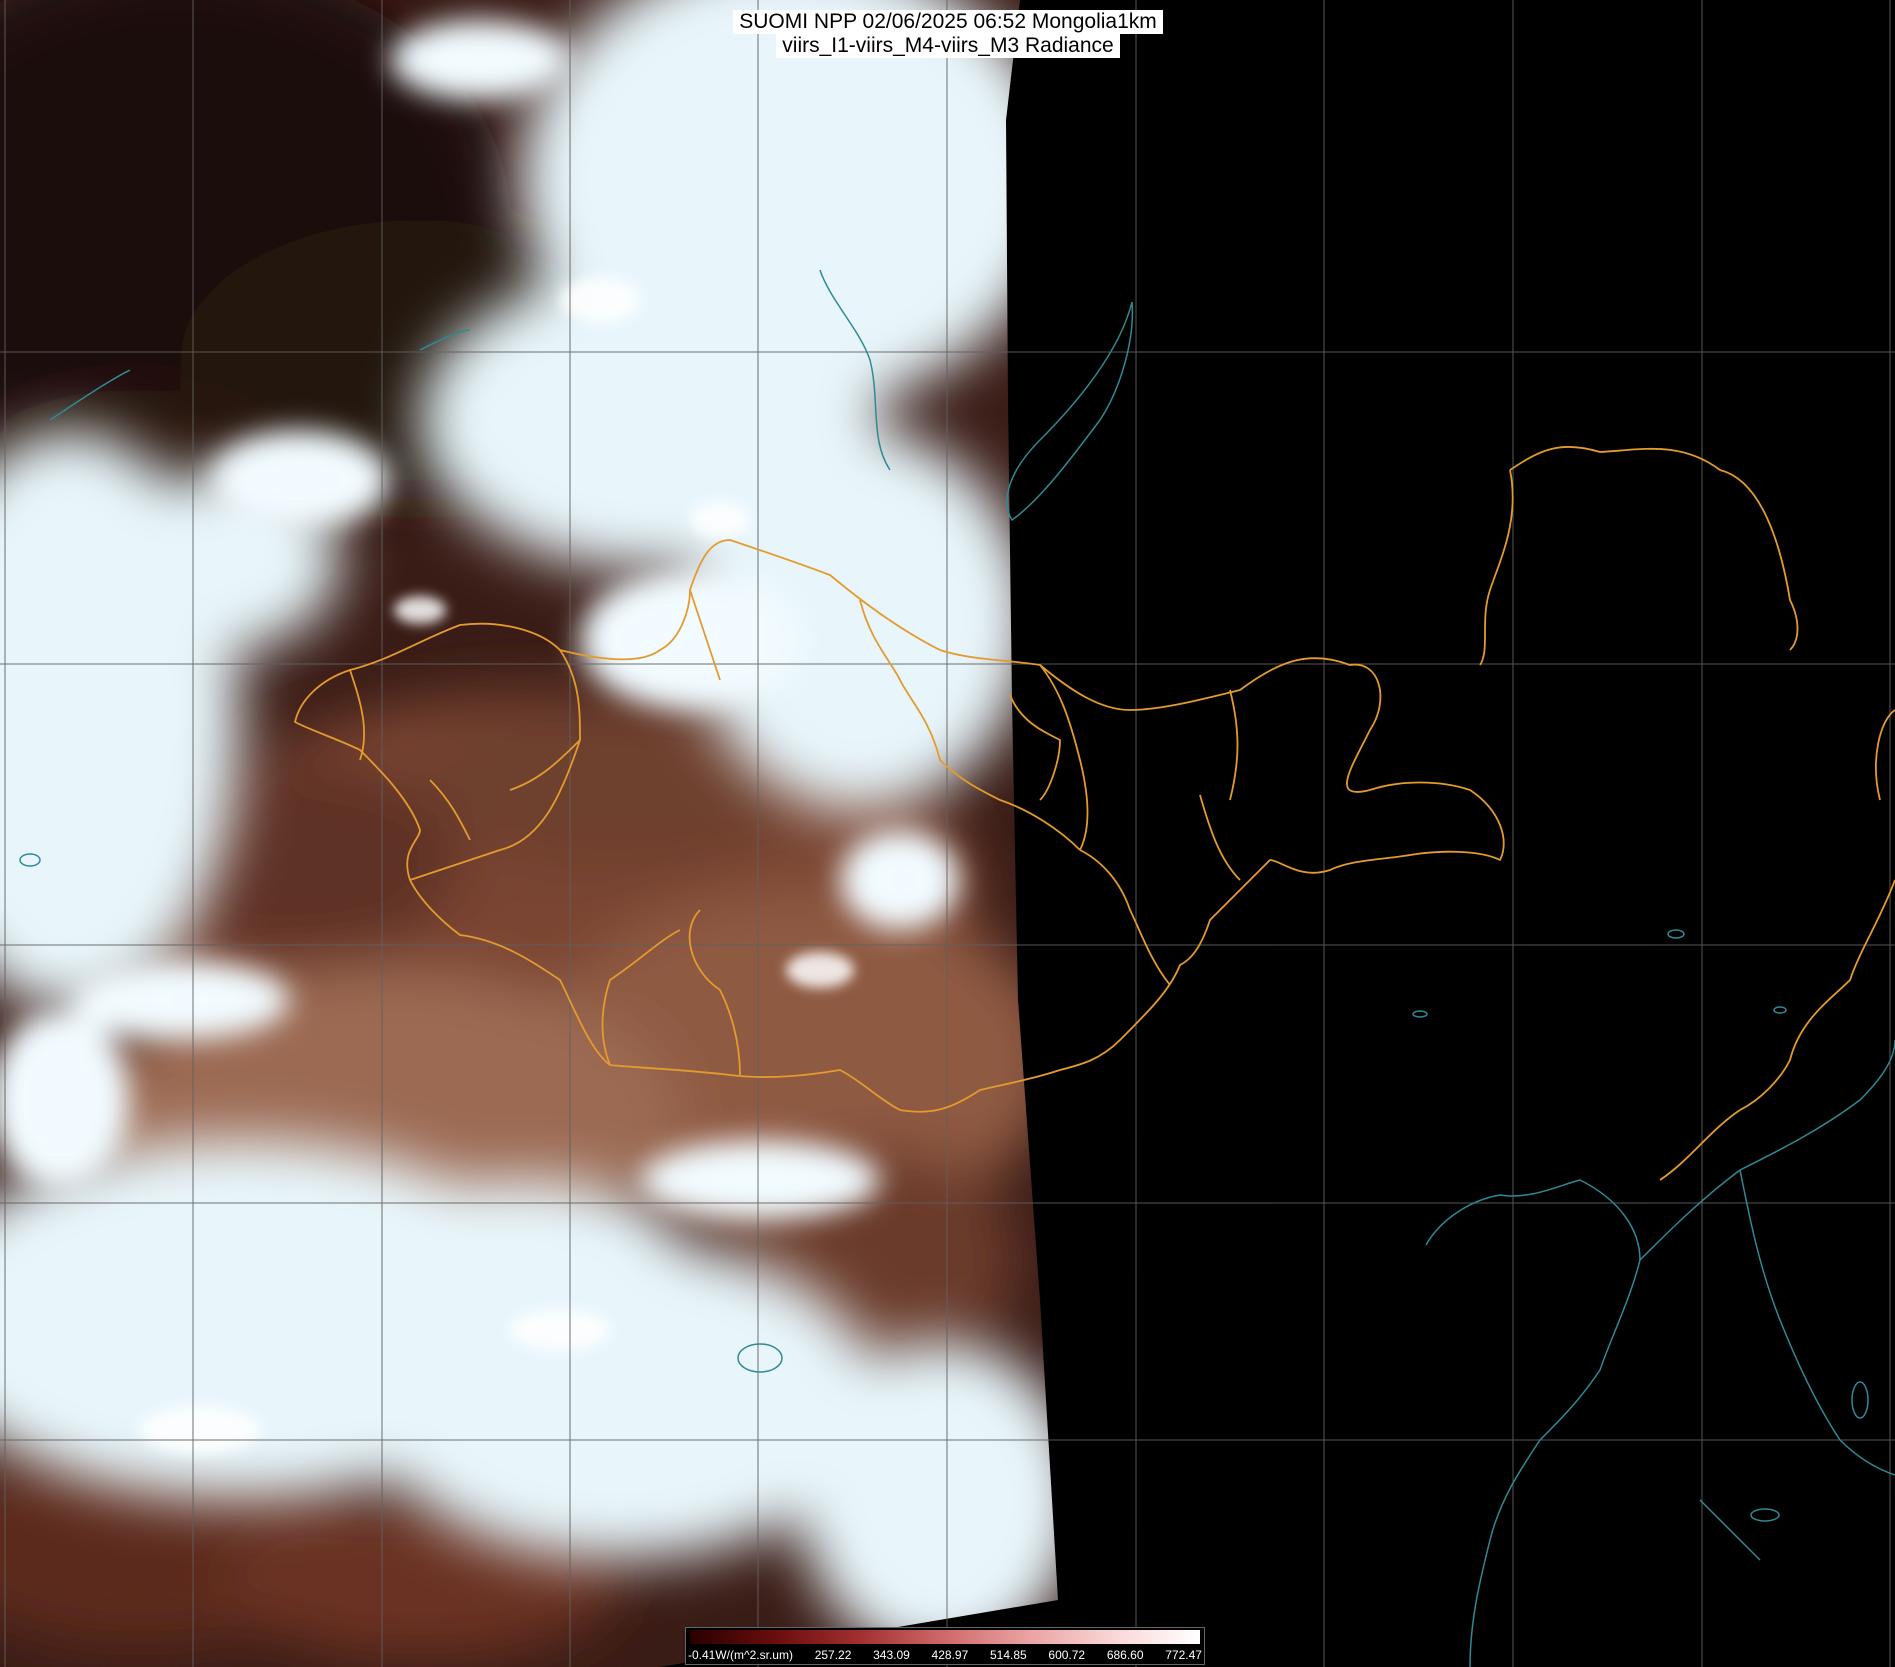 This screenshot has height=1667, width=1895. I want to click on colorbar-label: 514.85, so click(1008, 1655).